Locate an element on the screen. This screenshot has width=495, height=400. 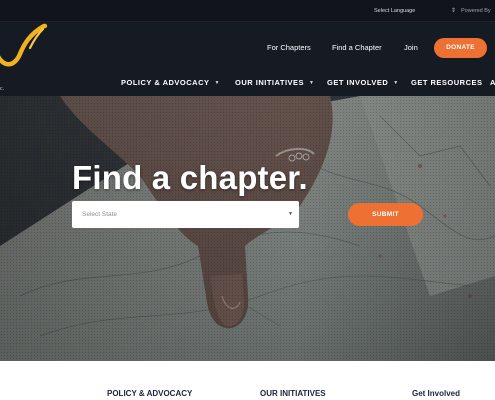
submit-button: SUBMIT is located at coordinates (385, 214).